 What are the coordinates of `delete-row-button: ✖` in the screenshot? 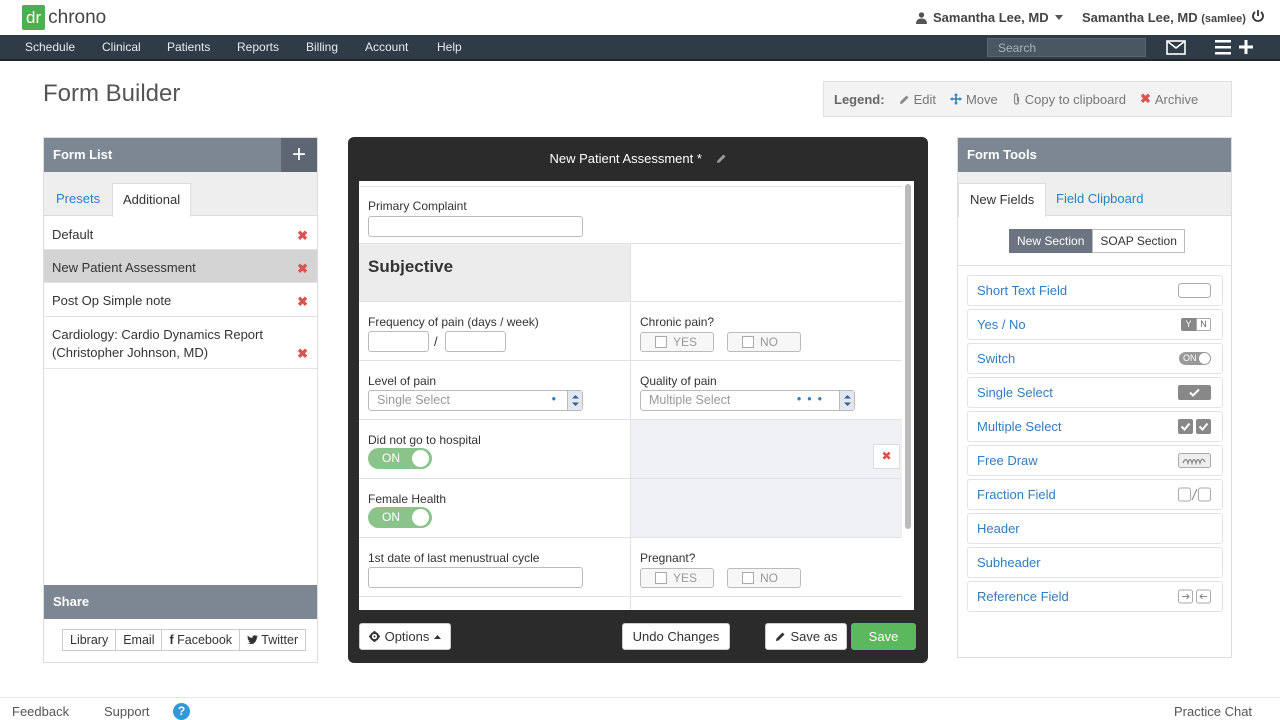 It's located at (886, 456).